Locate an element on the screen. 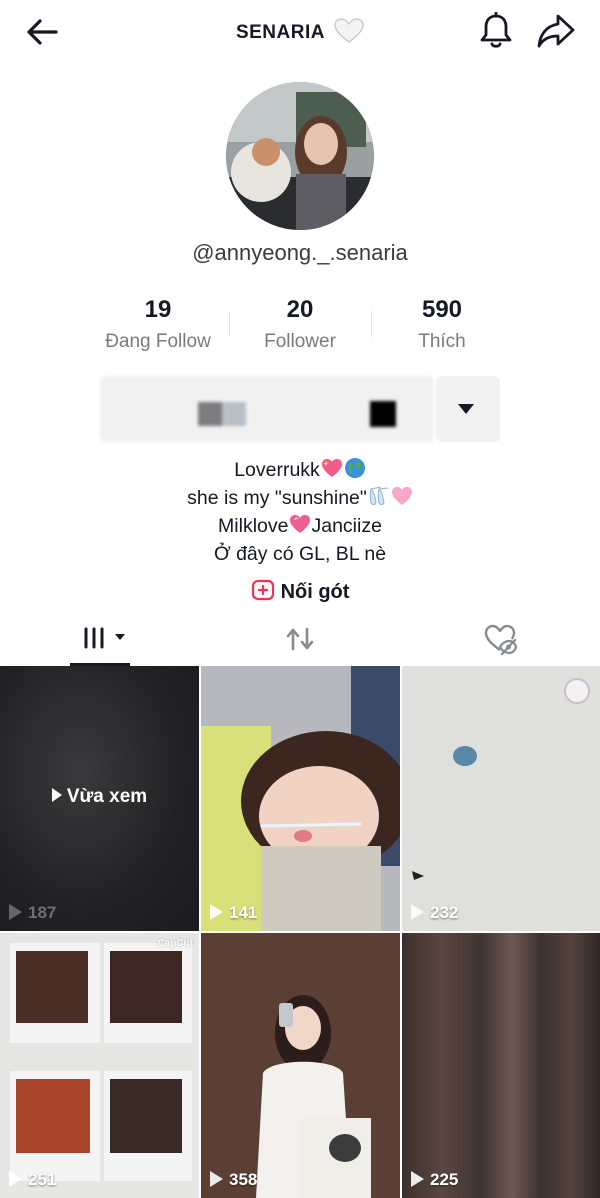 This screenshot has height=1198, width=600. hidden-liked-icon is located at coordinates (500, 640).